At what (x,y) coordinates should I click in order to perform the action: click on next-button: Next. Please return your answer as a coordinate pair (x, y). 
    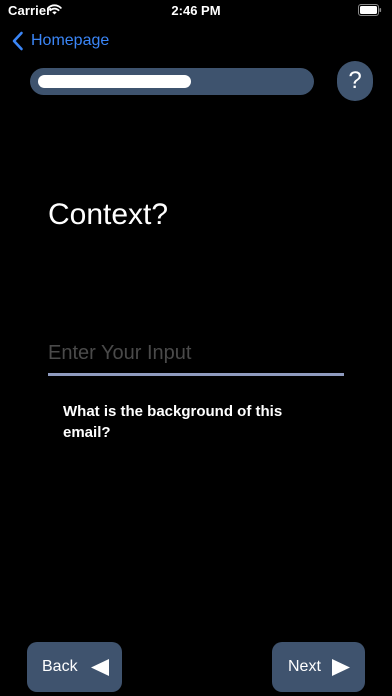
    Looking at the image, I should click on (318, 667).